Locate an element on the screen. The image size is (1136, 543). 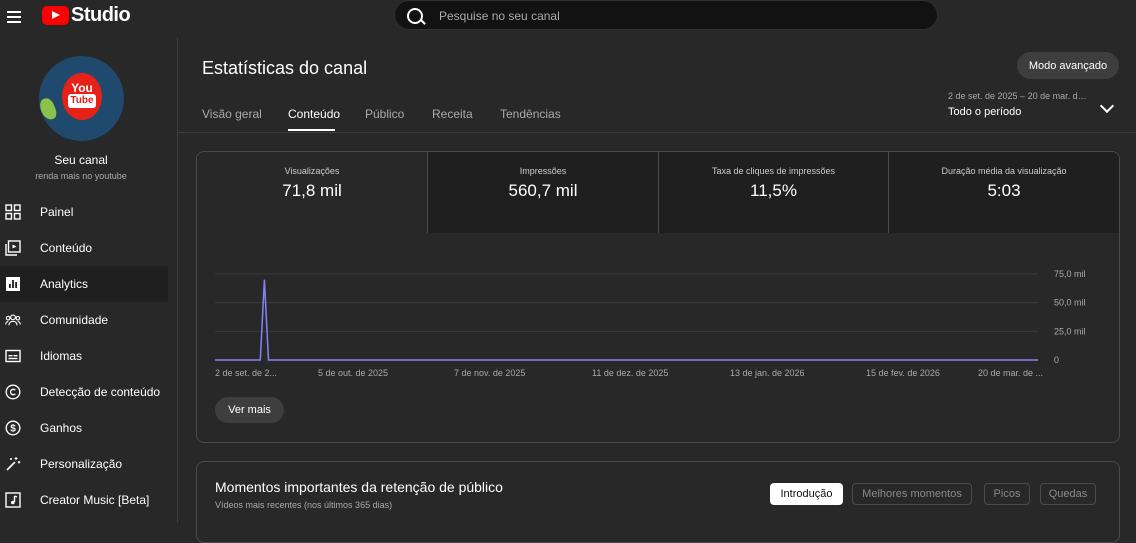
advanced-mode-button: Modo avançado is located at coordinates (1068, 65).